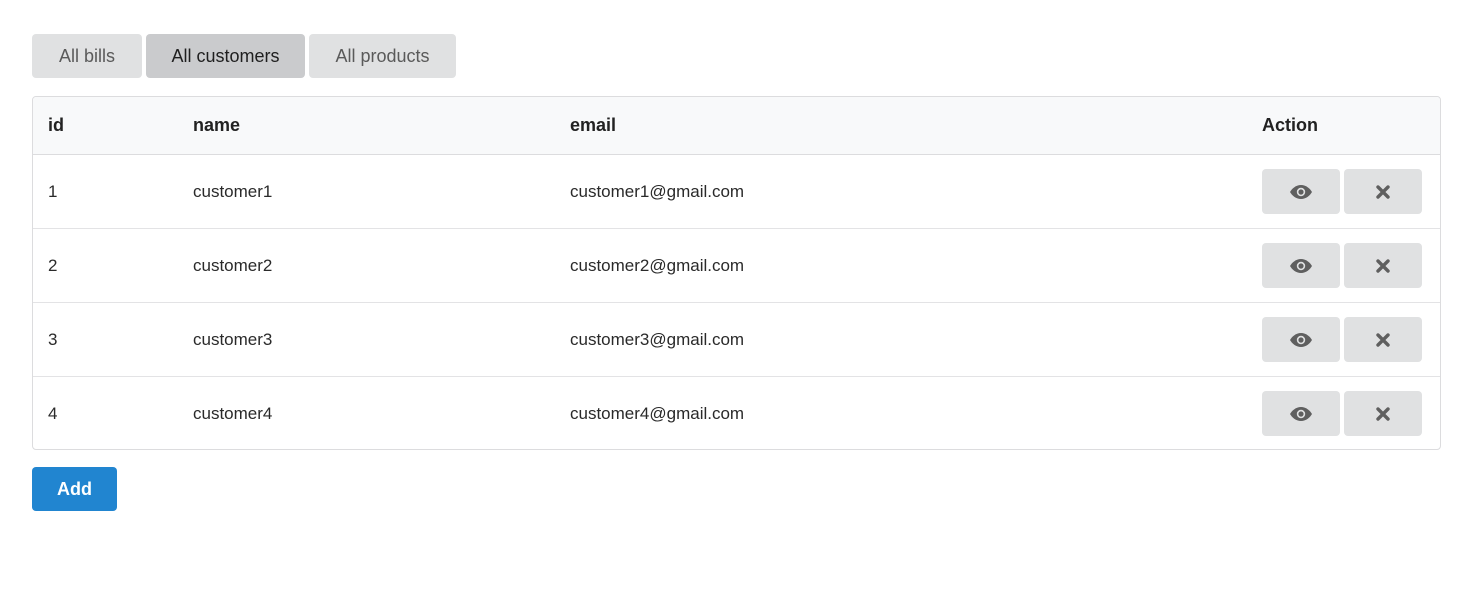 This screenshot has height=591, width=1478. What do you see at coordinates (657, 339) in the screenshot?
I see `cell-email: customer3@gmail.com` at bounding box center [657, 339].